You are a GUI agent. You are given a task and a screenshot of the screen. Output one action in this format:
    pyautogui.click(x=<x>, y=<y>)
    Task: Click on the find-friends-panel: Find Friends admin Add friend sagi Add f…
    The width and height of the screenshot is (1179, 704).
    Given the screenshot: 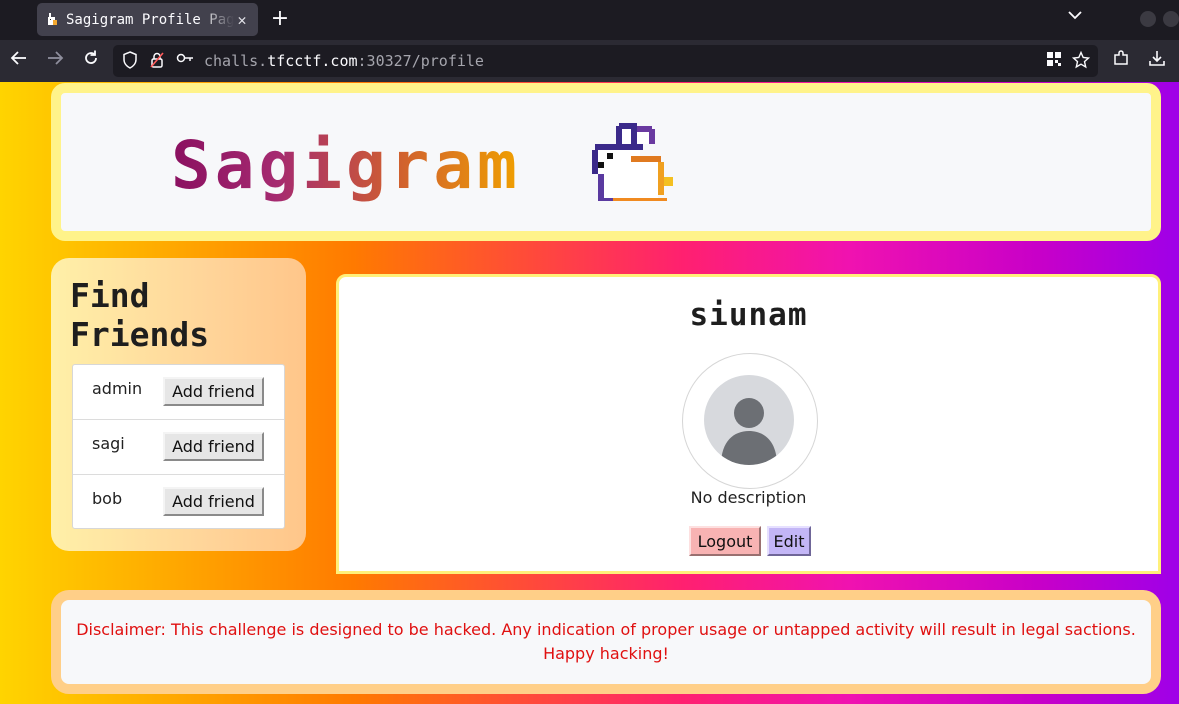 What is the action you would take?
    pyautogui.click(x=178, y=404)
    